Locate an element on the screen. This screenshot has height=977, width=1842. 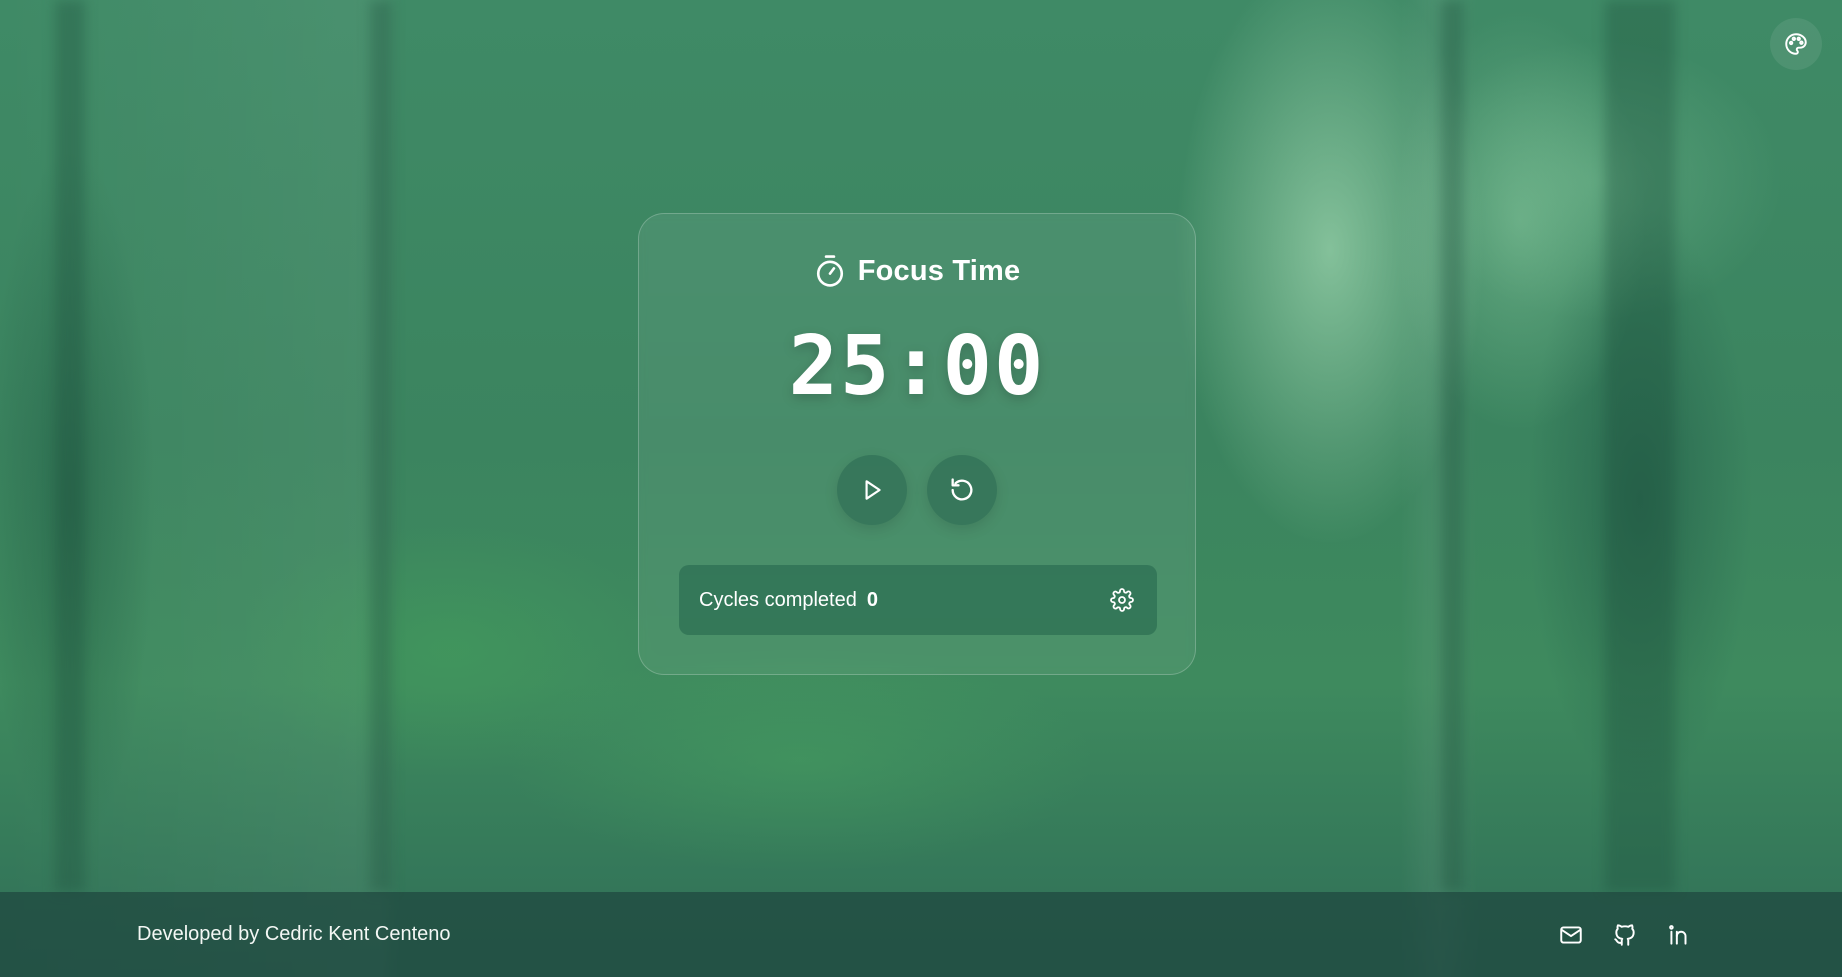
cycles-panel: Cycles completed 0 is located at coordinates (918, 600).